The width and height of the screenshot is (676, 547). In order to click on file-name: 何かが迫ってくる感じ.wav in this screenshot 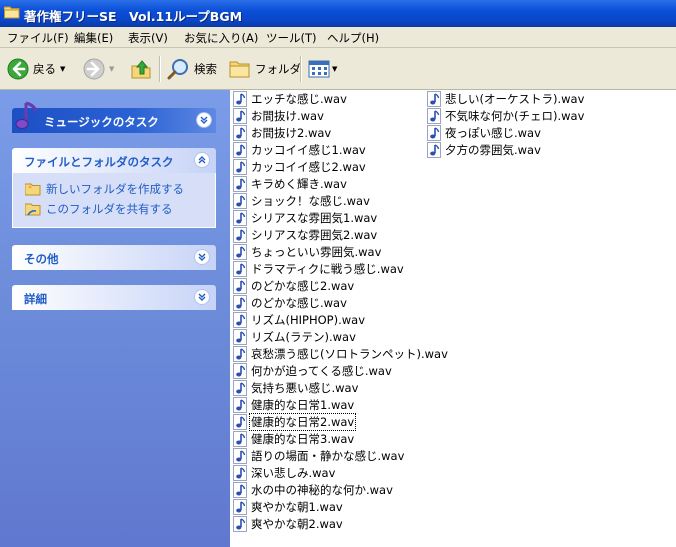, I will do `click(321, 370)`.